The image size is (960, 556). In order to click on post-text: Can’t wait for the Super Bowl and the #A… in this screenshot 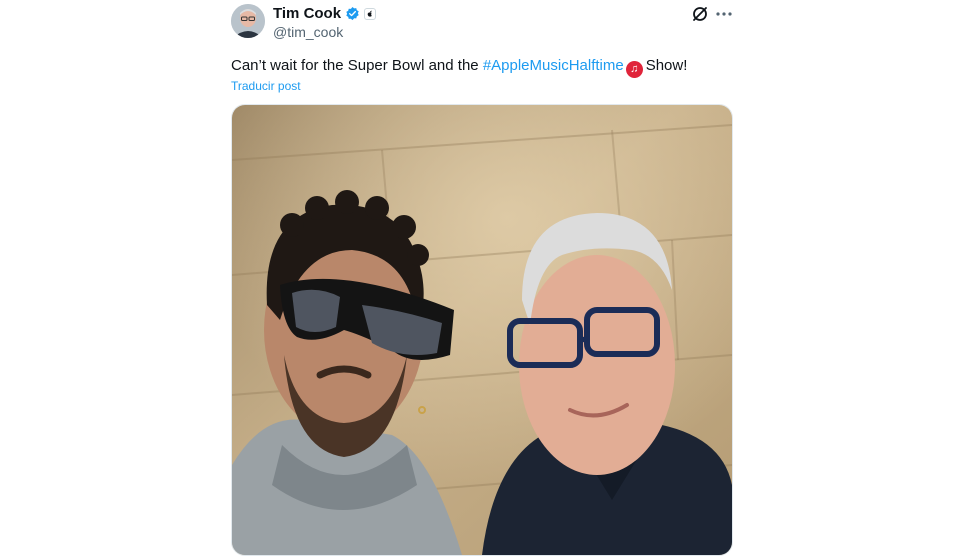, I will do `click(459, 67)`.